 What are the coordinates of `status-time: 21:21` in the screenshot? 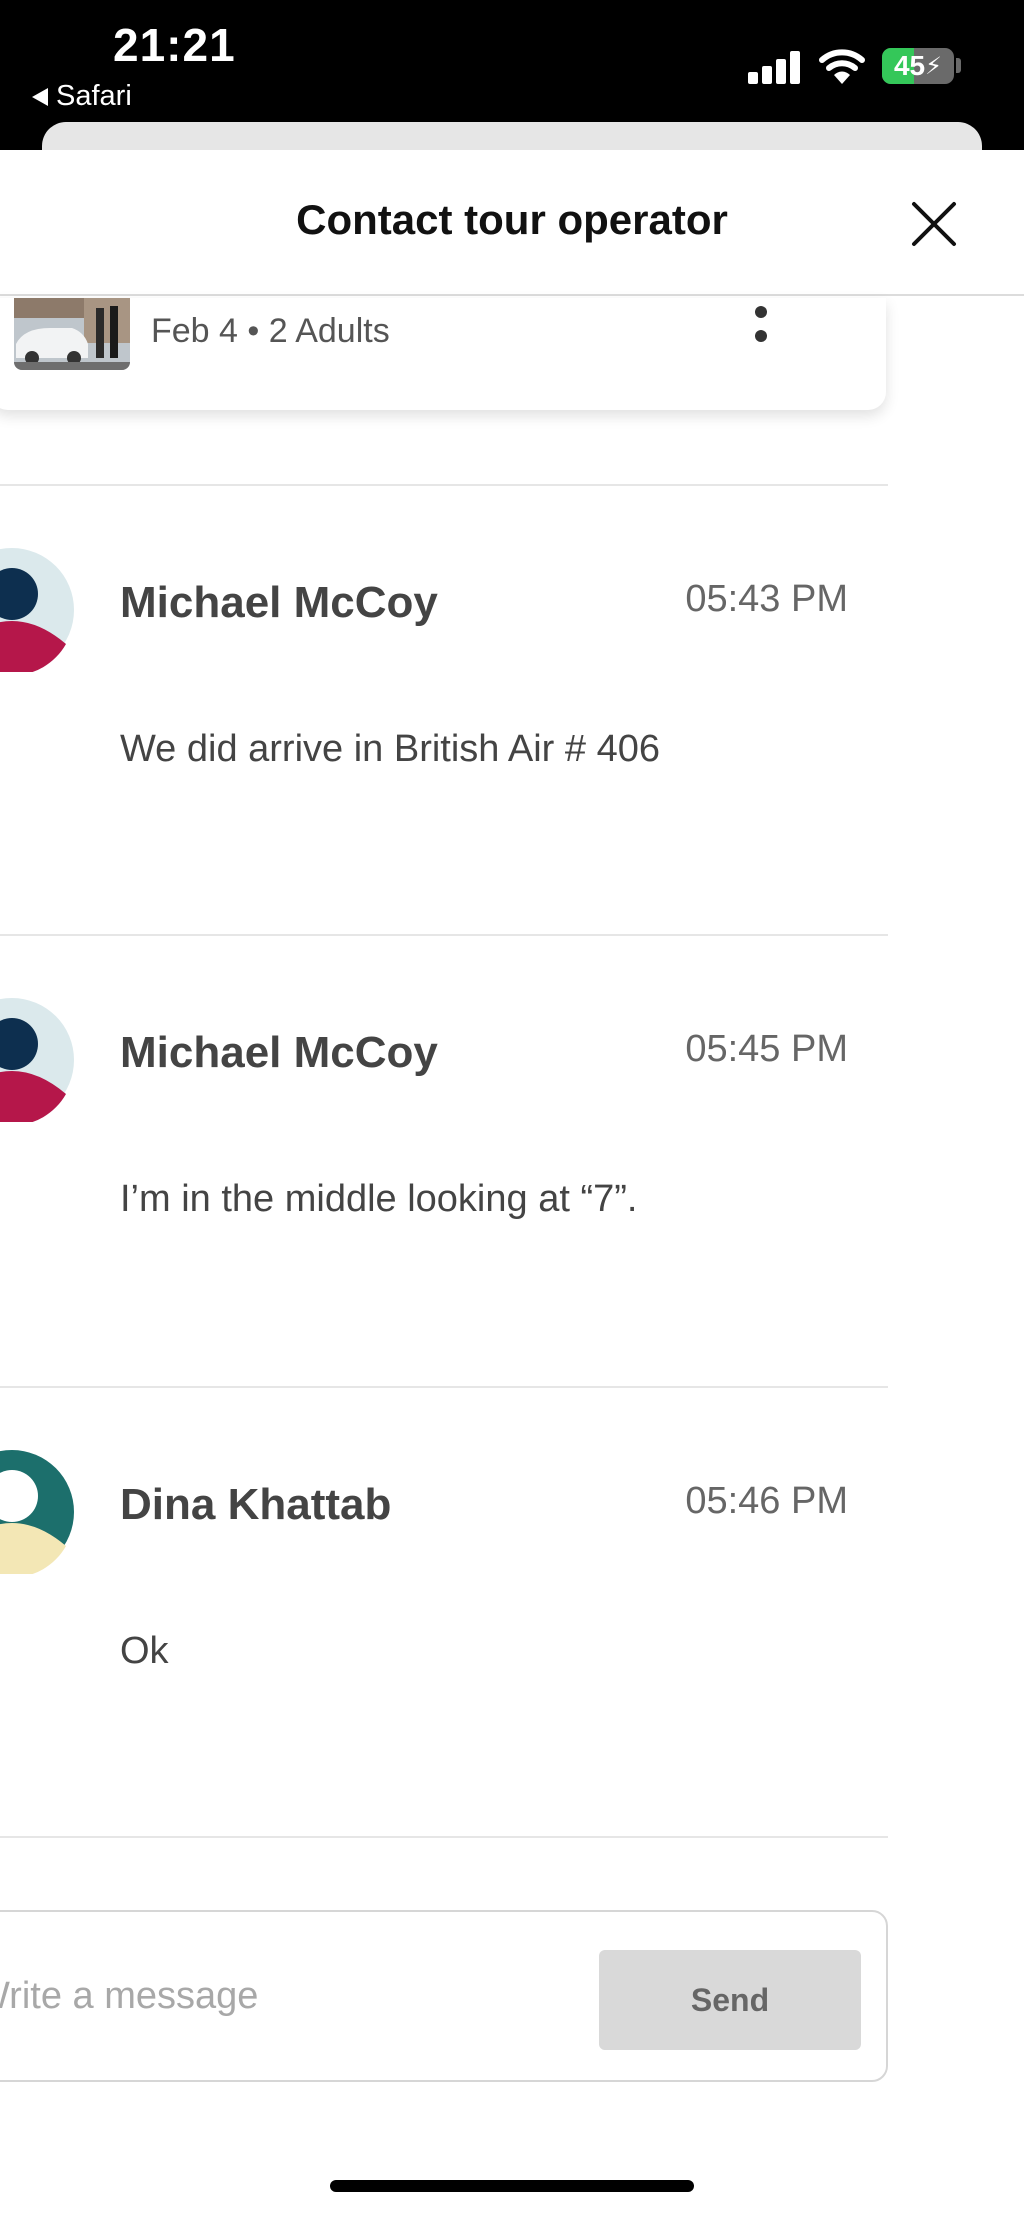 It's located at (174, 45).